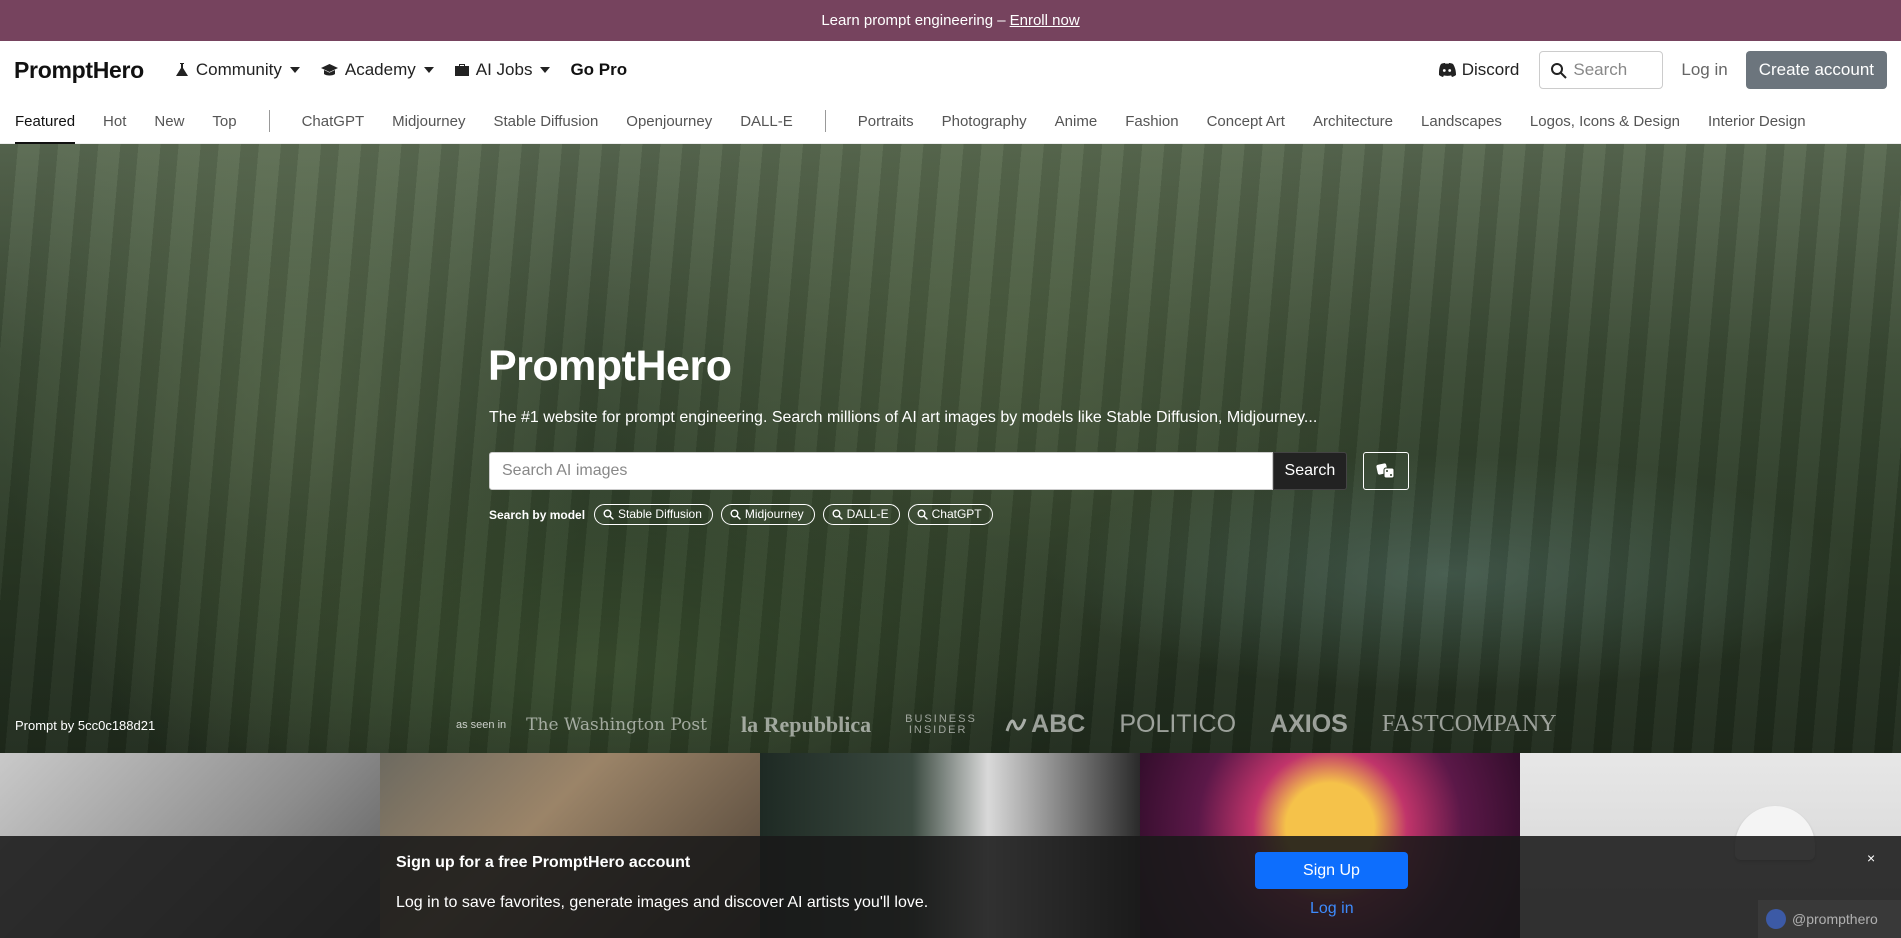 Image resolution: width=1901 pixels, height=938 pixels. What do you see at coordinates (1816, 70) in the screenshot?
I see `create-account-button: Create account` at bounding box center [1816, 70].